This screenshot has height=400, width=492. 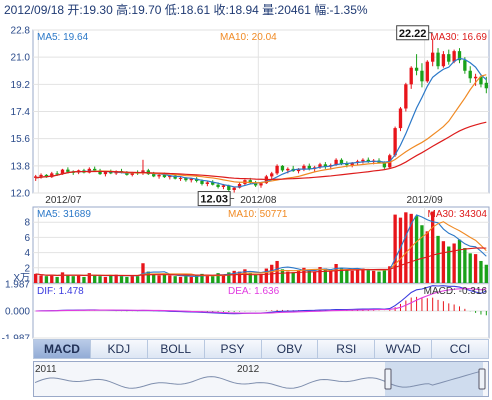 What do you see at coordinates (458, 37) in the screenshot?
I see `price-ma30-label: MA30: 16.69` at bounding box center [458, 37].